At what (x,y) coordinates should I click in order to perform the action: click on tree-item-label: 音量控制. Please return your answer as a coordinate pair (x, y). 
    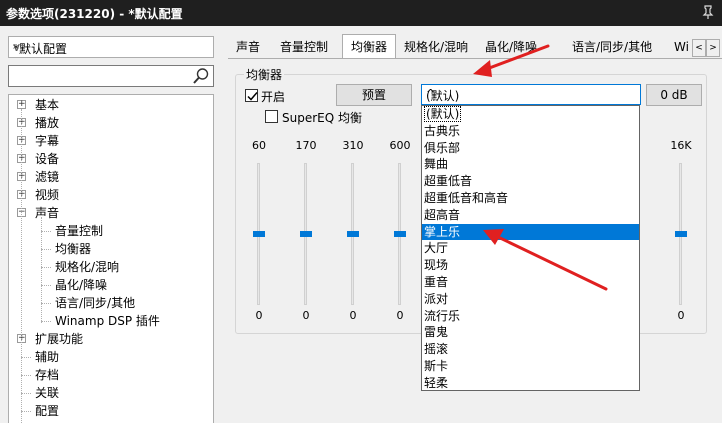
    Looking at the image, I should click on (79, 231).